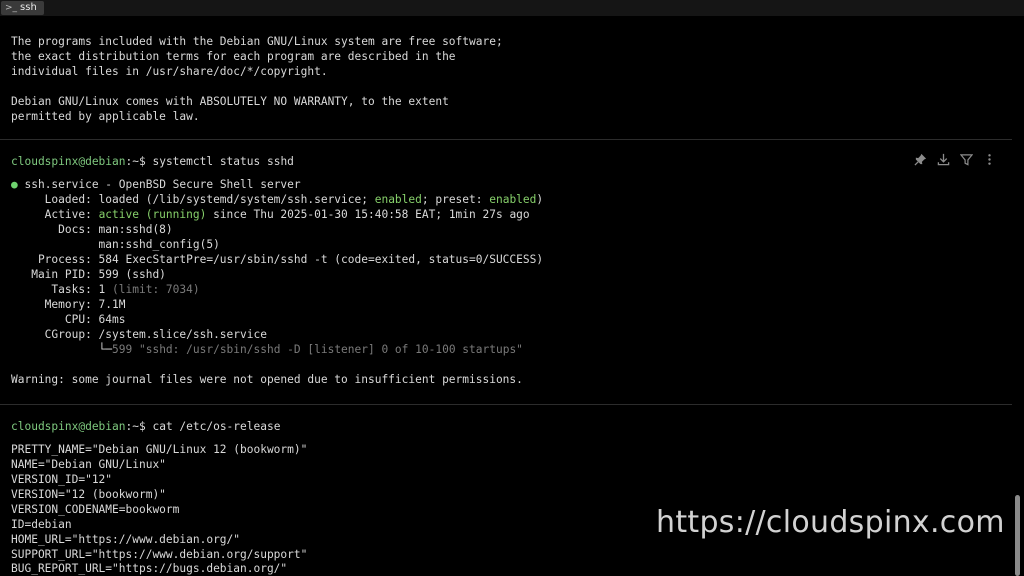 Image resolution: width=1024 pixels, height=576 pixels. Describe the element at coordinates (156, 289) in the screenshot. I see `tasks-limit: (limit: 7034)` at that location.